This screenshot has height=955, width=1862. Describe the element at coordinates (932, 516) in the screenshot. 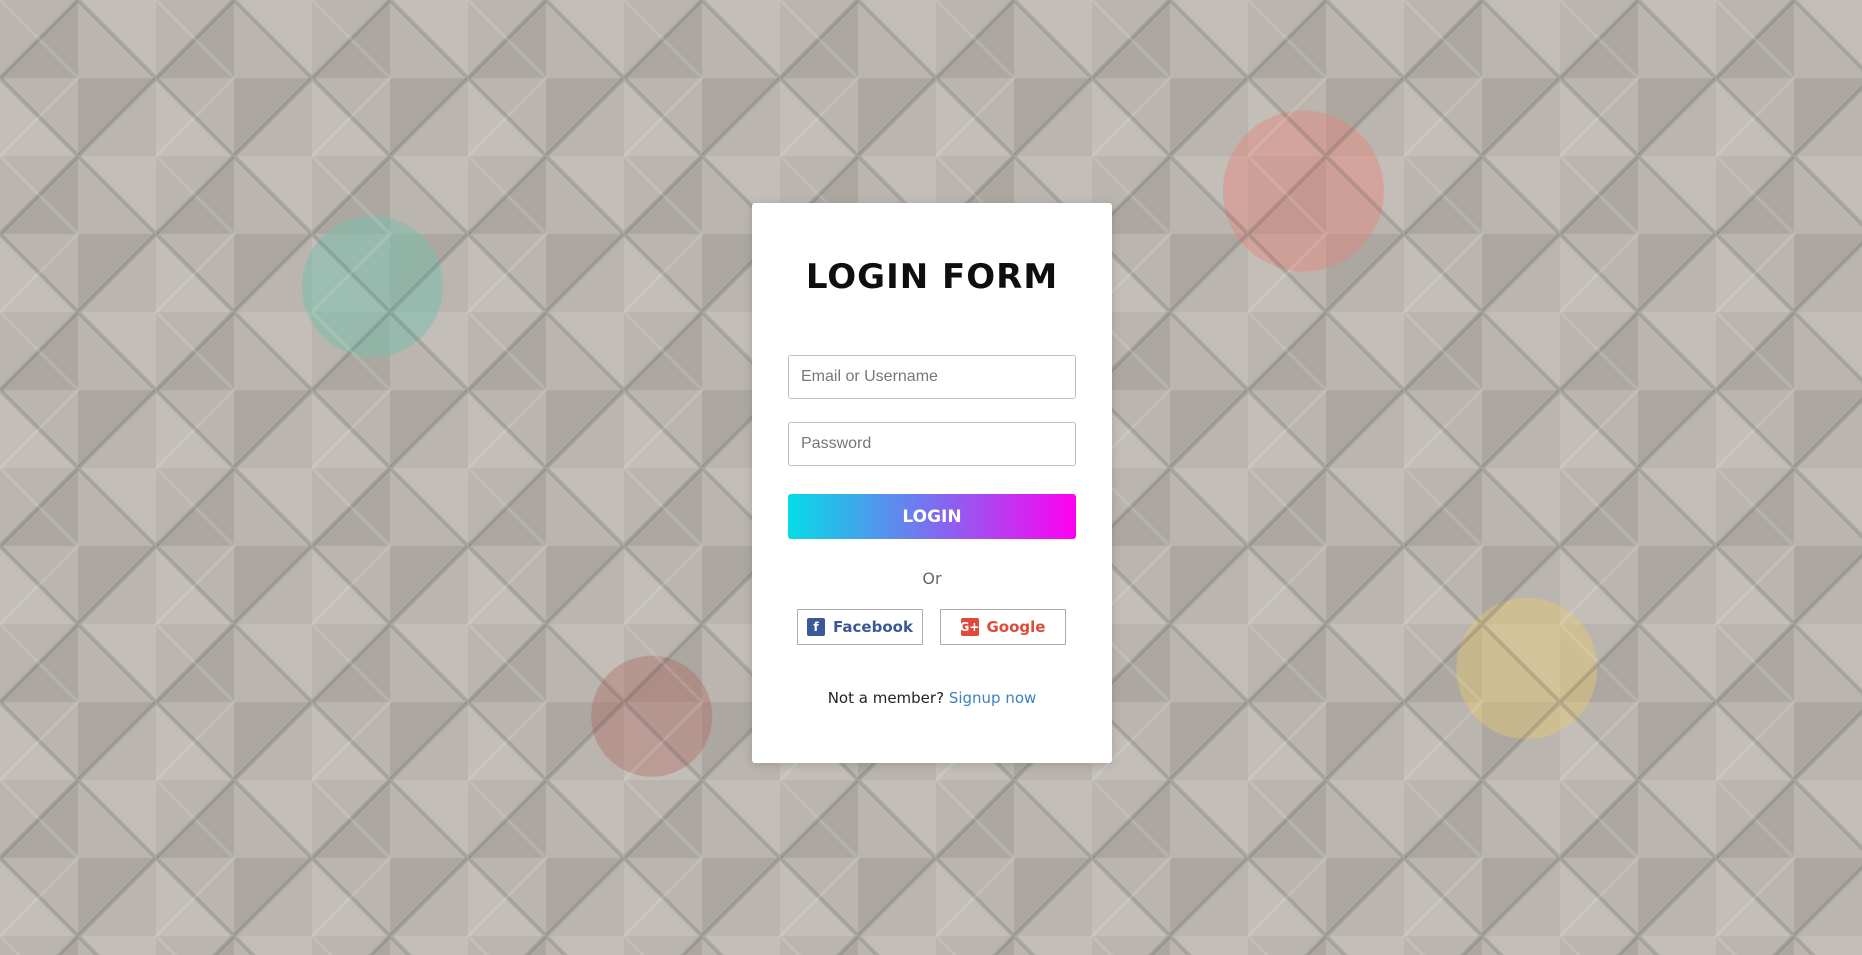

I see `login-button: LOGIN` at that location.